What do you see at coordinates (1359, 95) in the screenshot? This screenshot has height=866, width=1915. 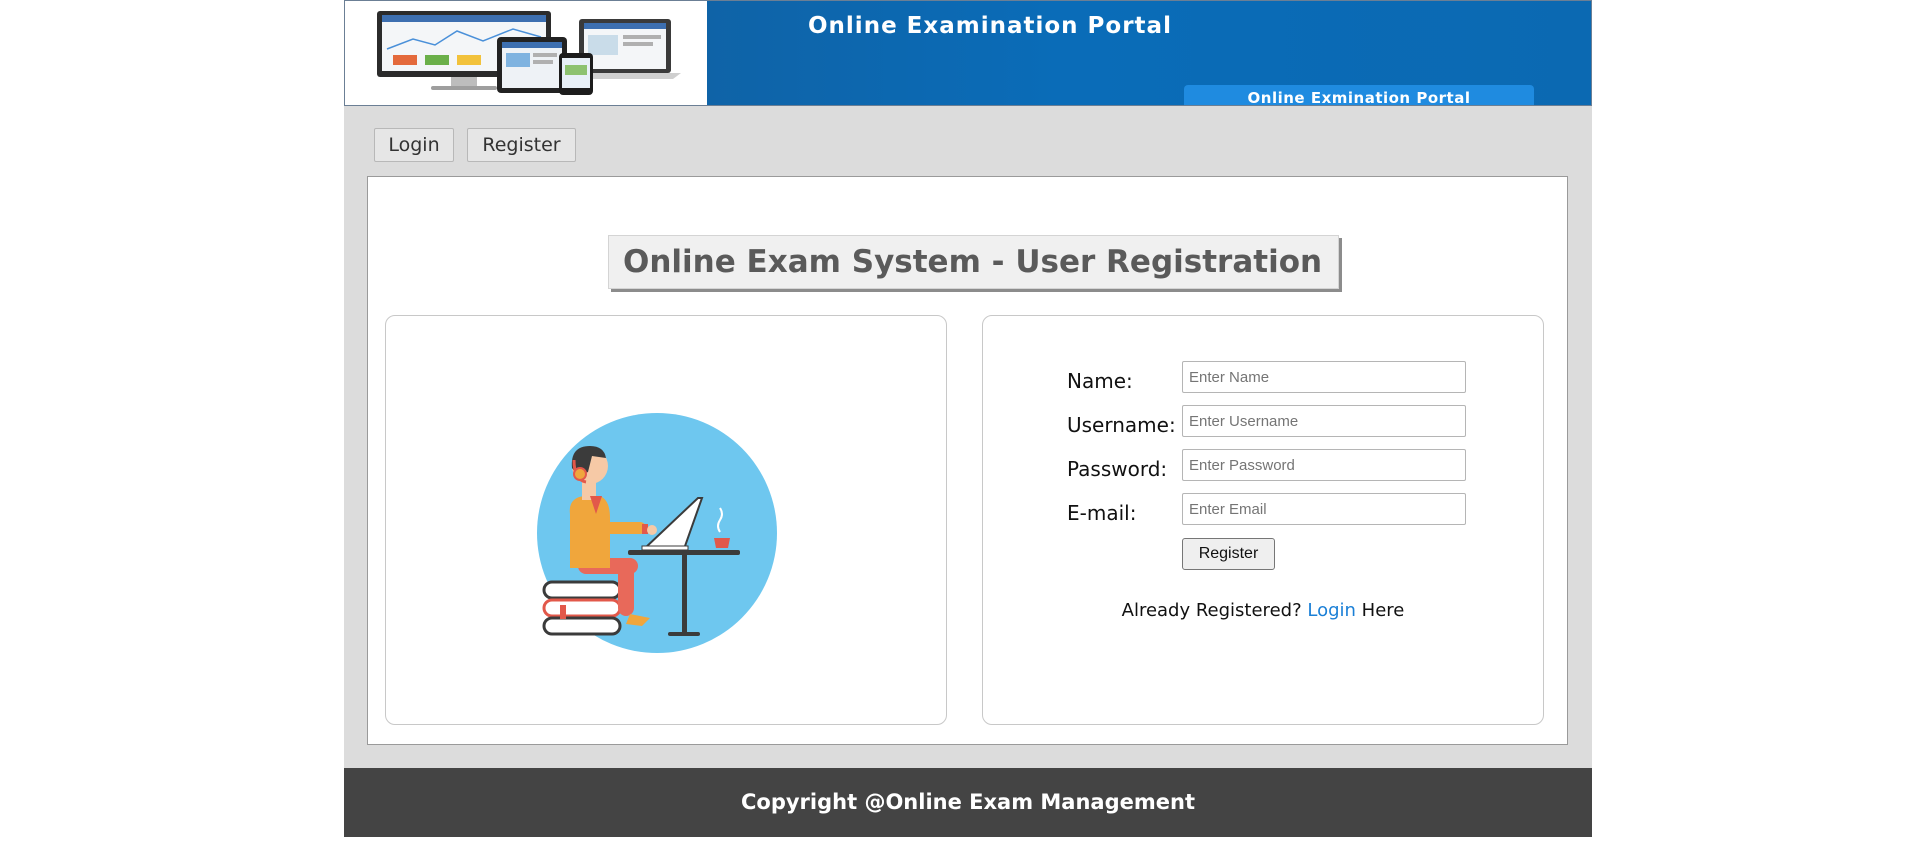 I see `banner-tab: Online Exmination Portal` at bounding box center [1359, 95].